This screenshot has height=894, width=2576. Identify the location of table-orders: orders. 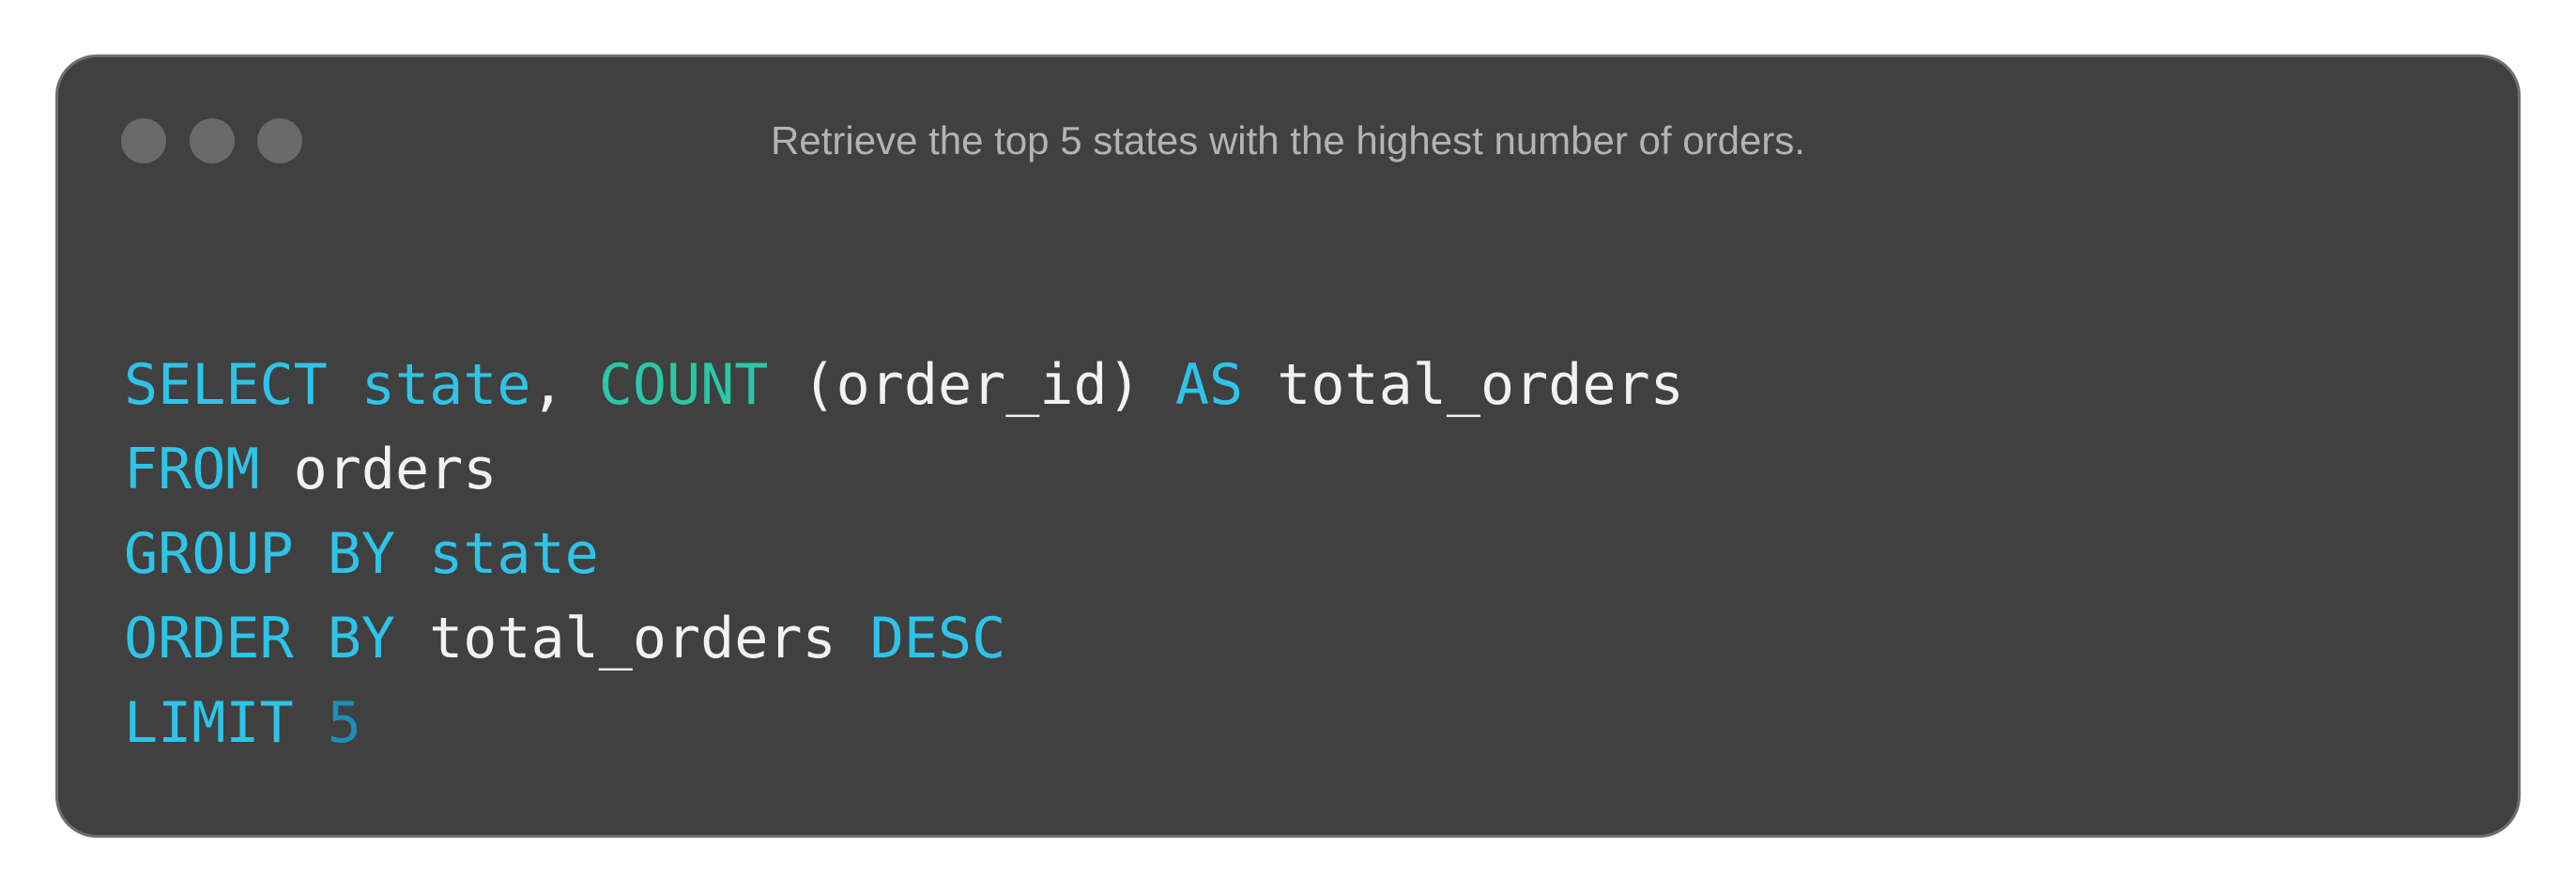
(396, 470).